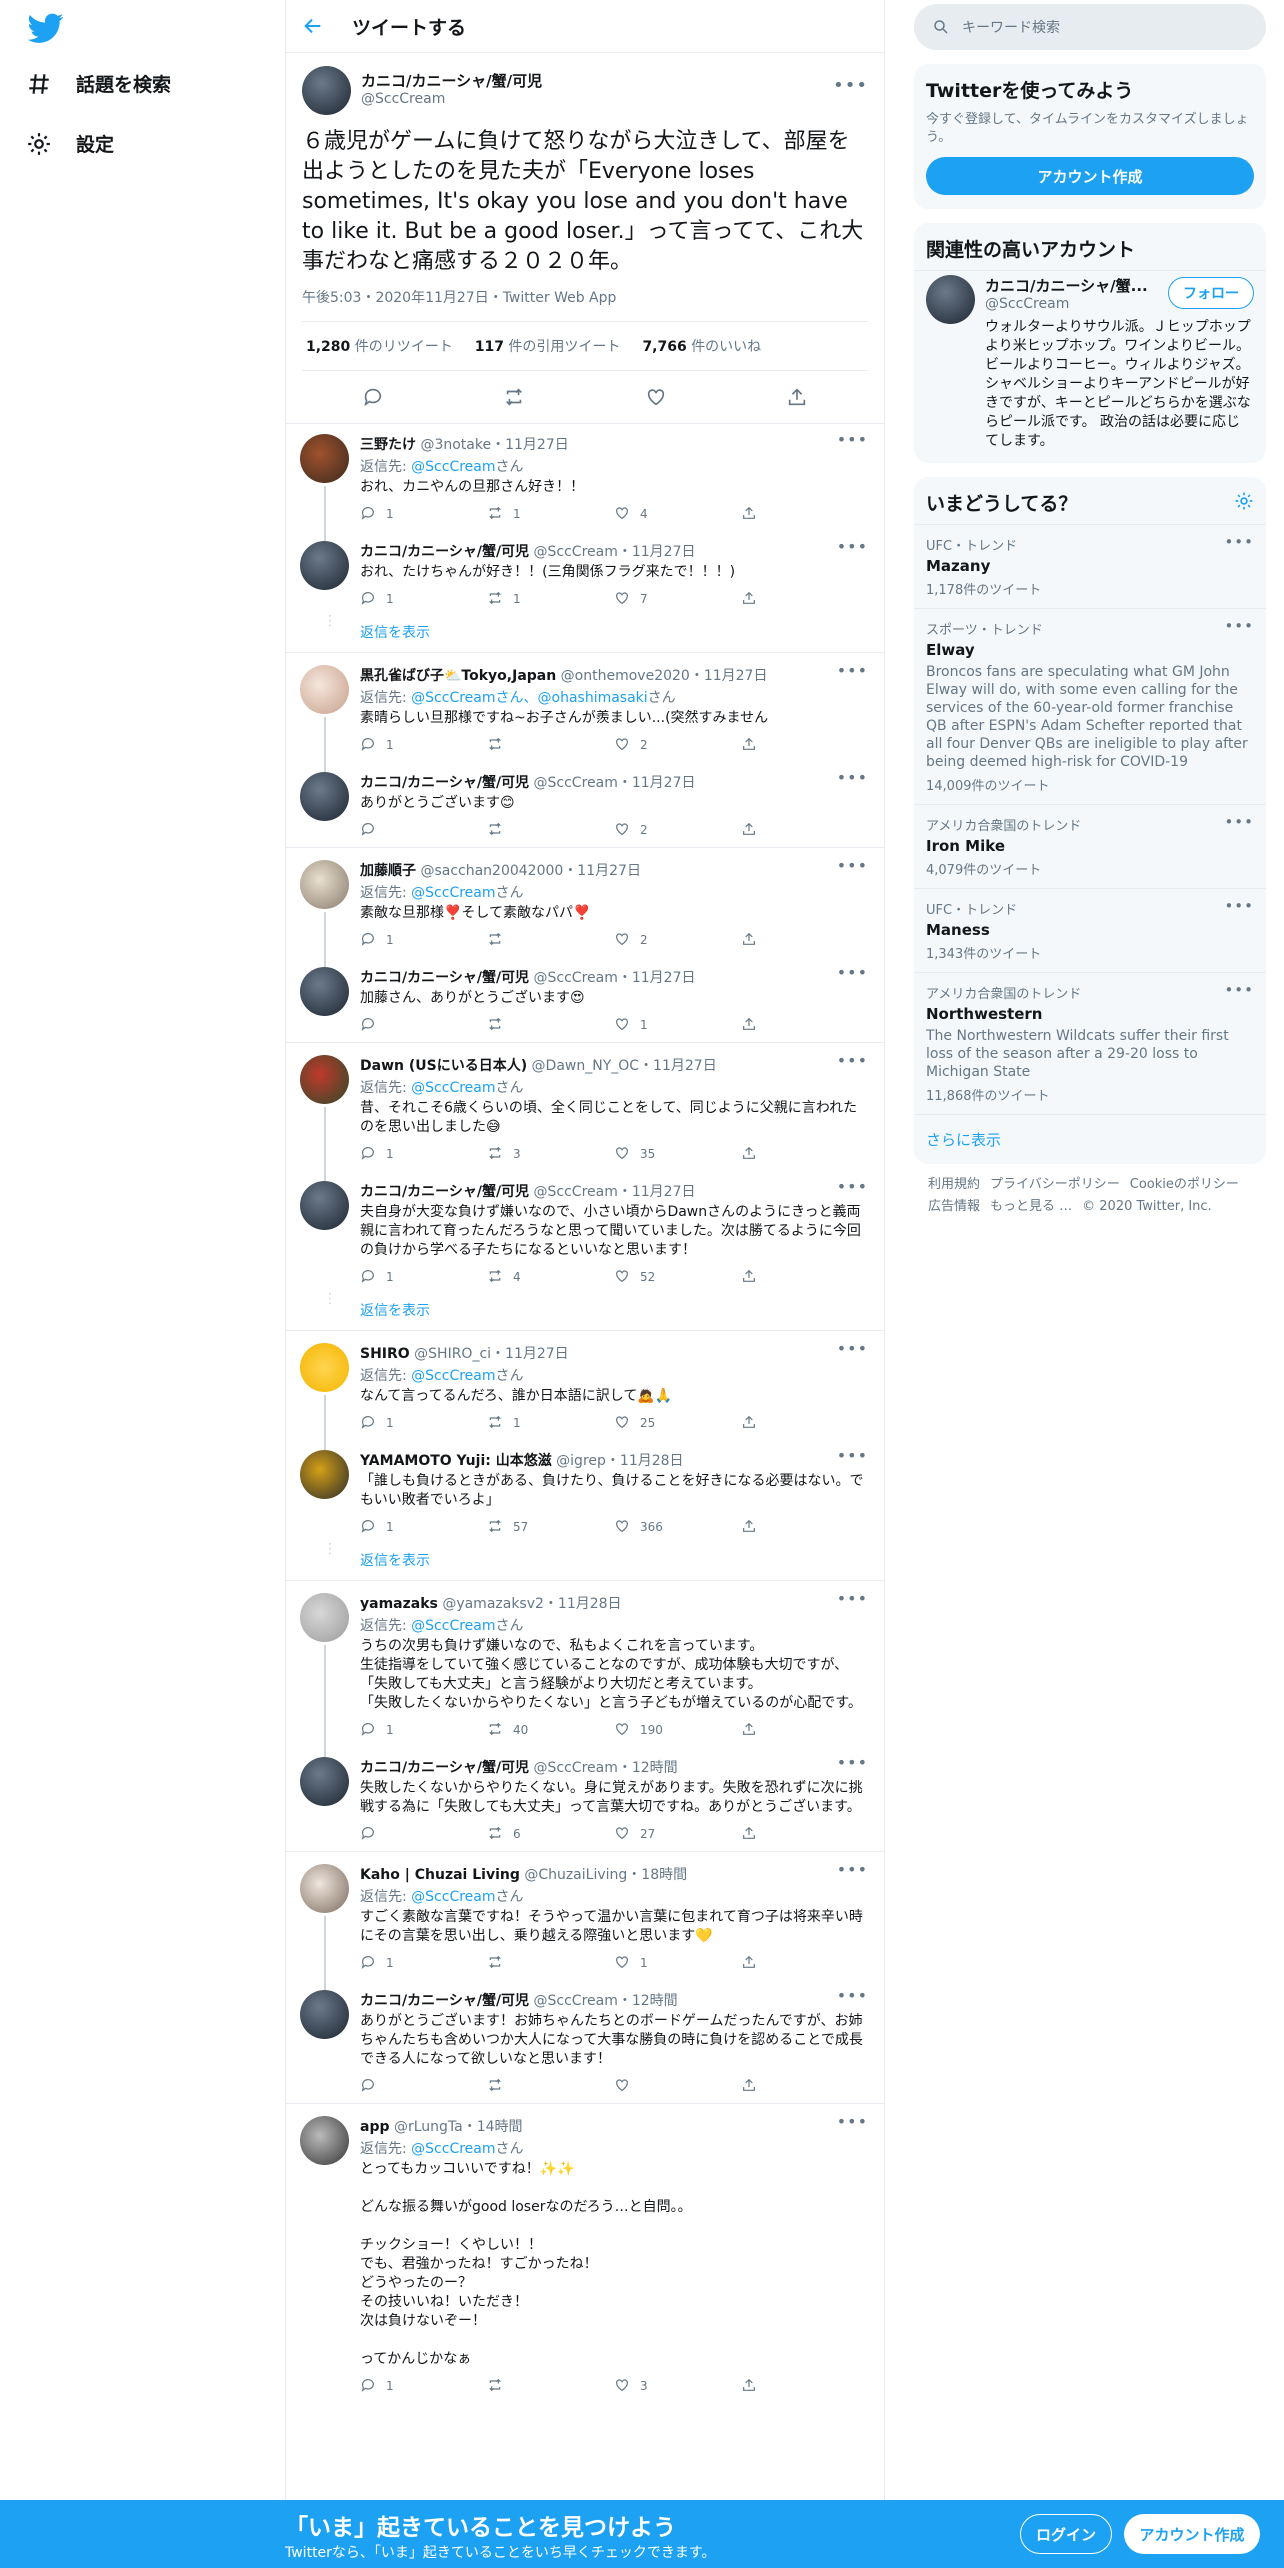 The width and height of the screenshot is (1284, 2568). What do you see at coordinates (954, 1184) in the screenshot?
I see `footer-link: 利用規約` at bounding box center [954, 1184].